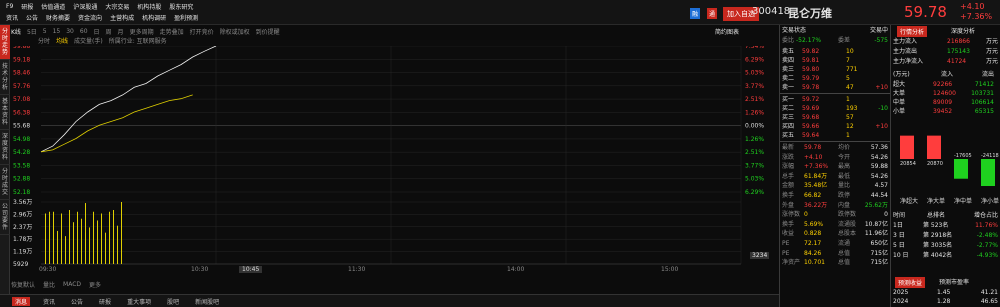  What do you see at coordinates (5, 217) in the screenshot?
I see `sidebar-tab: 公司要件` at bounding box center [5, 217].